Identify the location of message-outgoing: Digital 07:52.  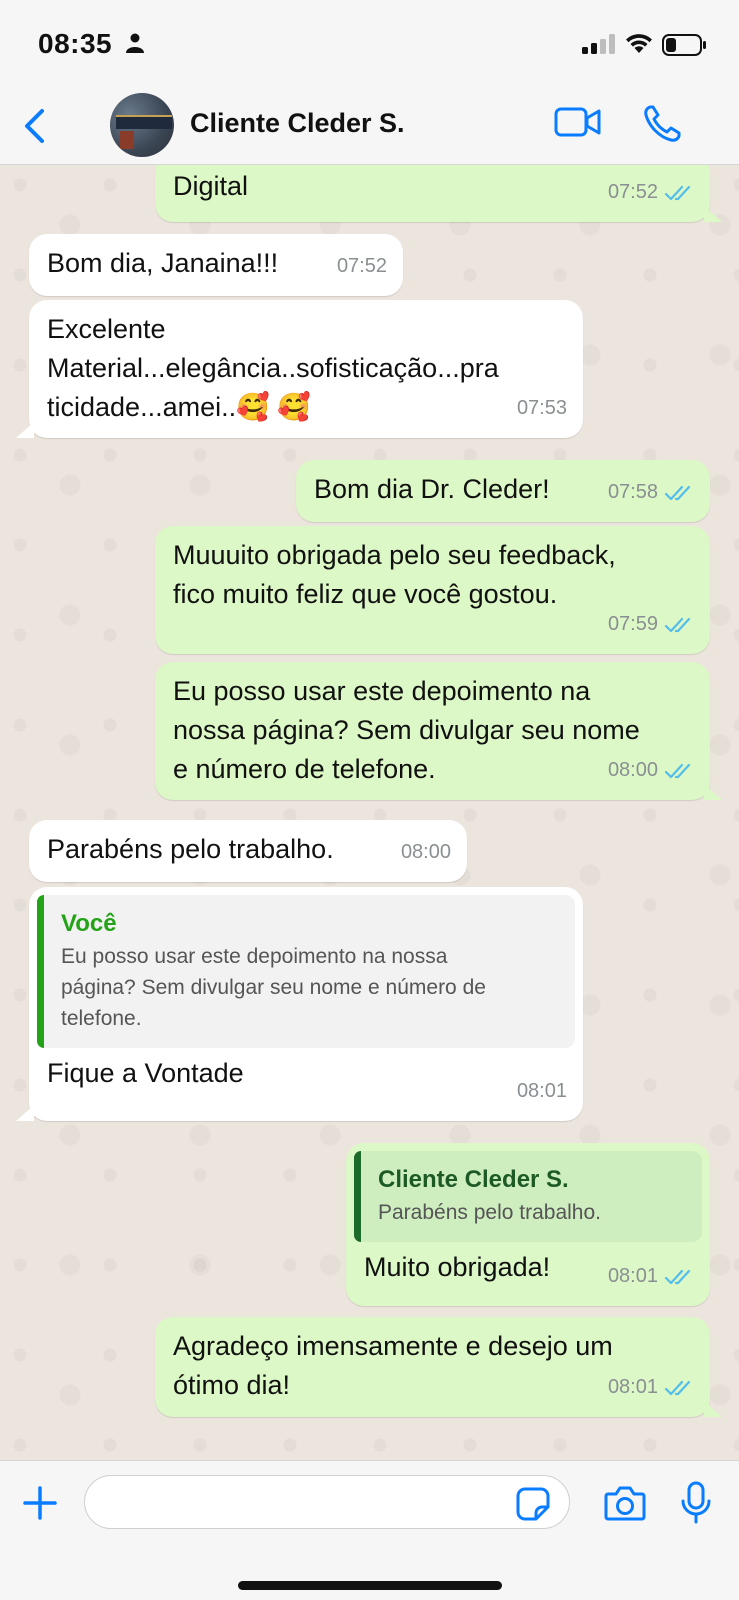
(432, 193).